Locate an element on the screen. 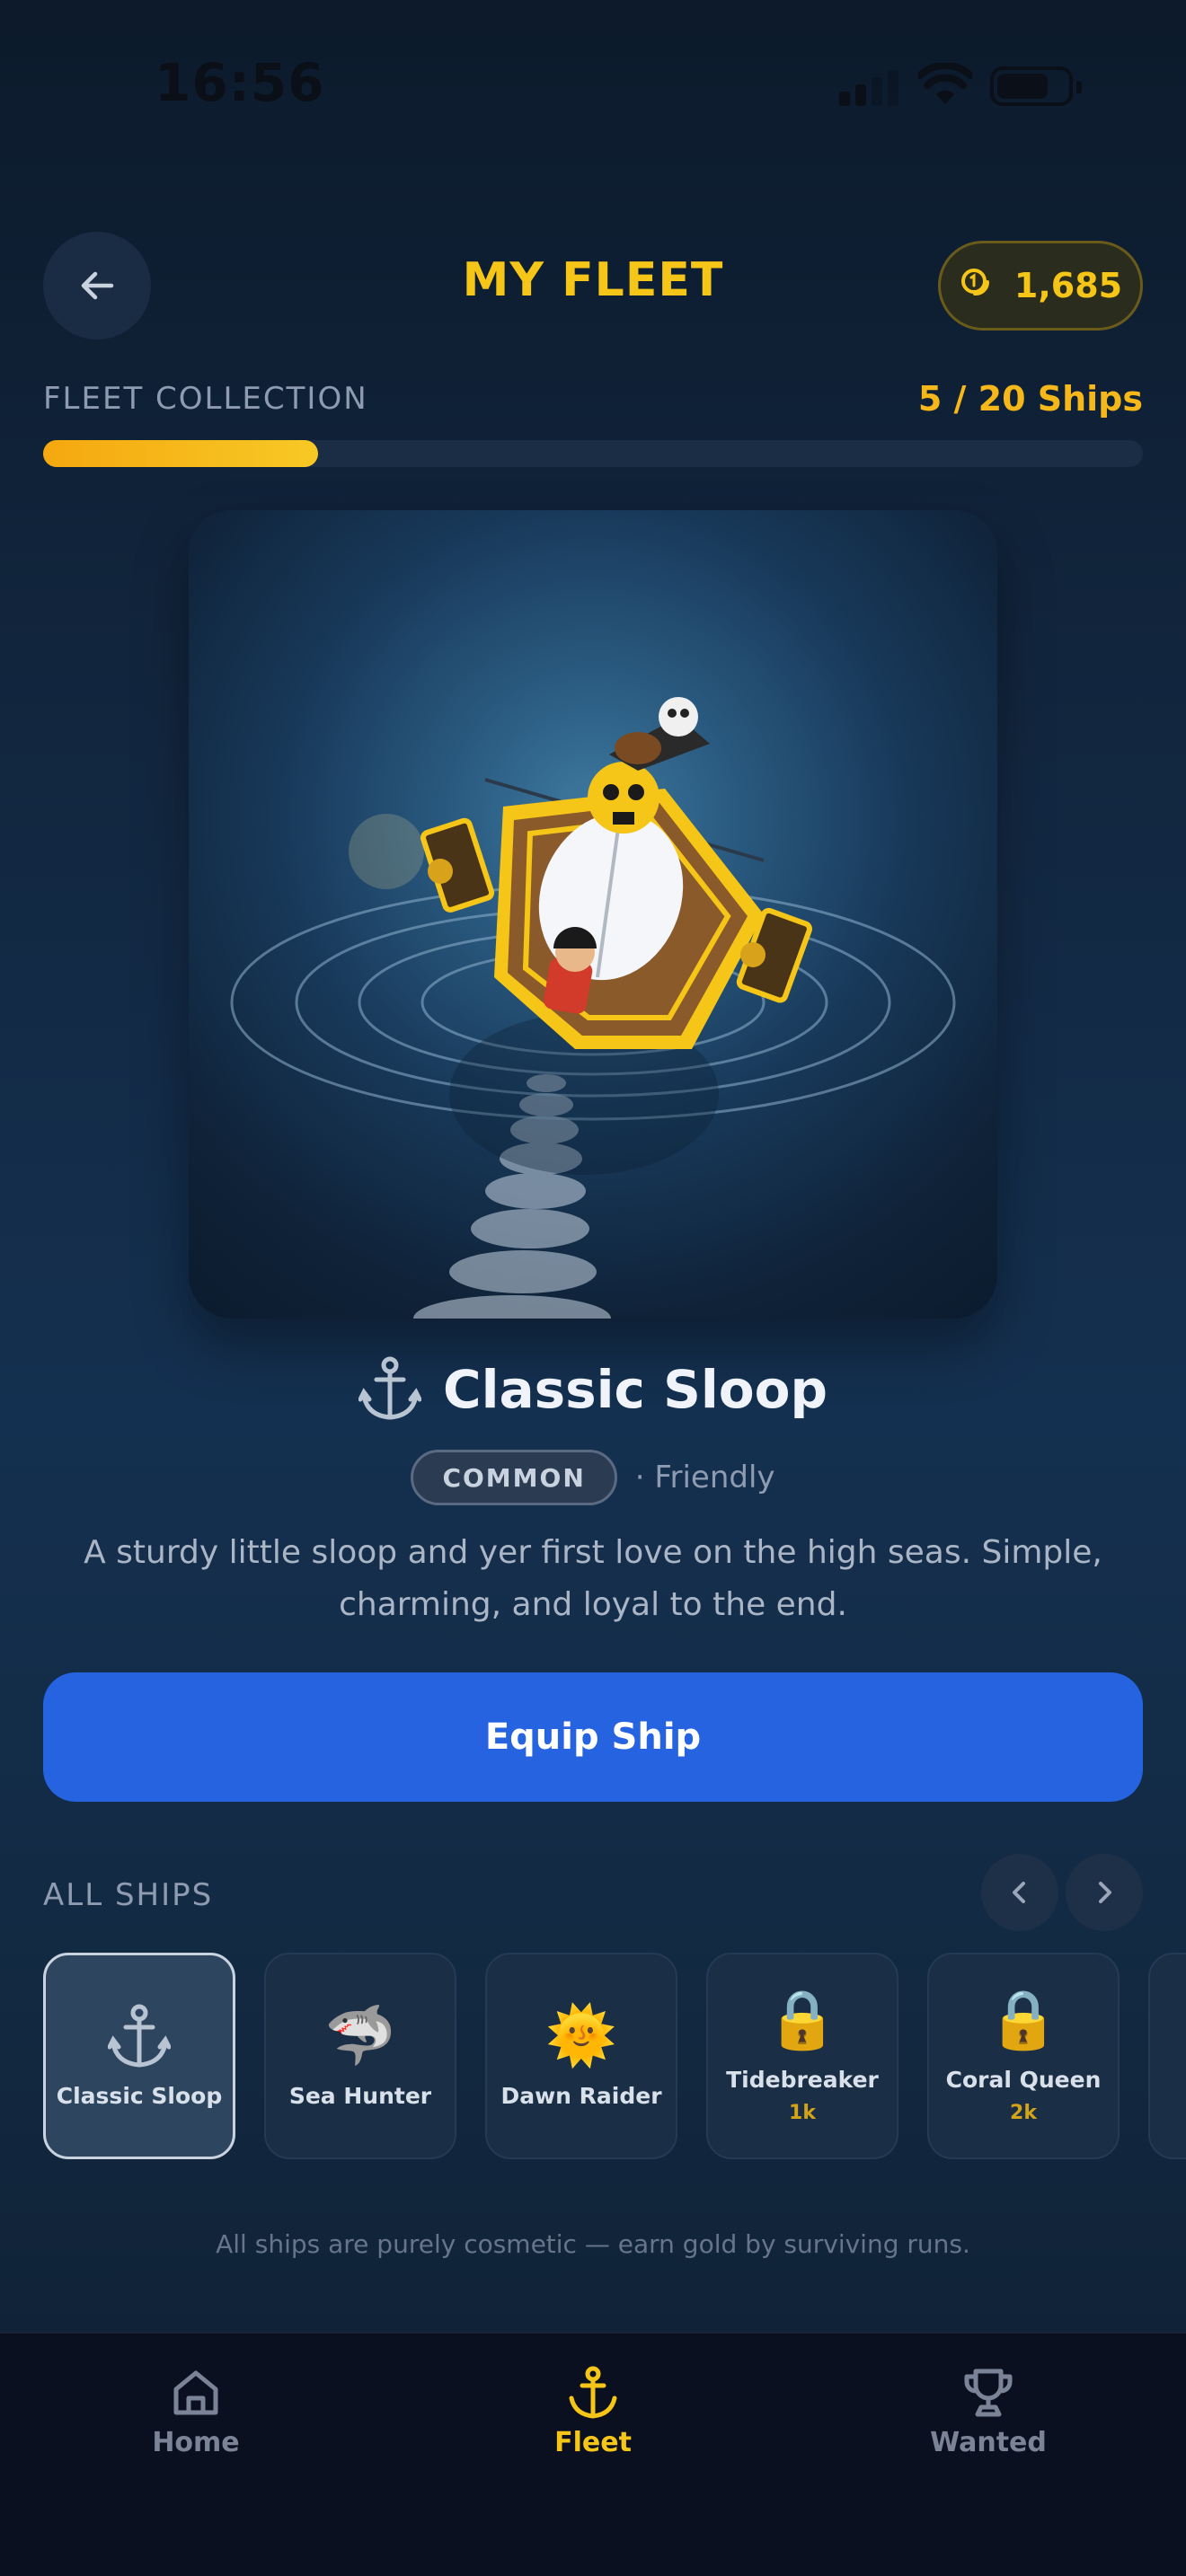 The image size is (1186, 2576). coin-balance: 1,685 is located at coordinates (1040, 286).